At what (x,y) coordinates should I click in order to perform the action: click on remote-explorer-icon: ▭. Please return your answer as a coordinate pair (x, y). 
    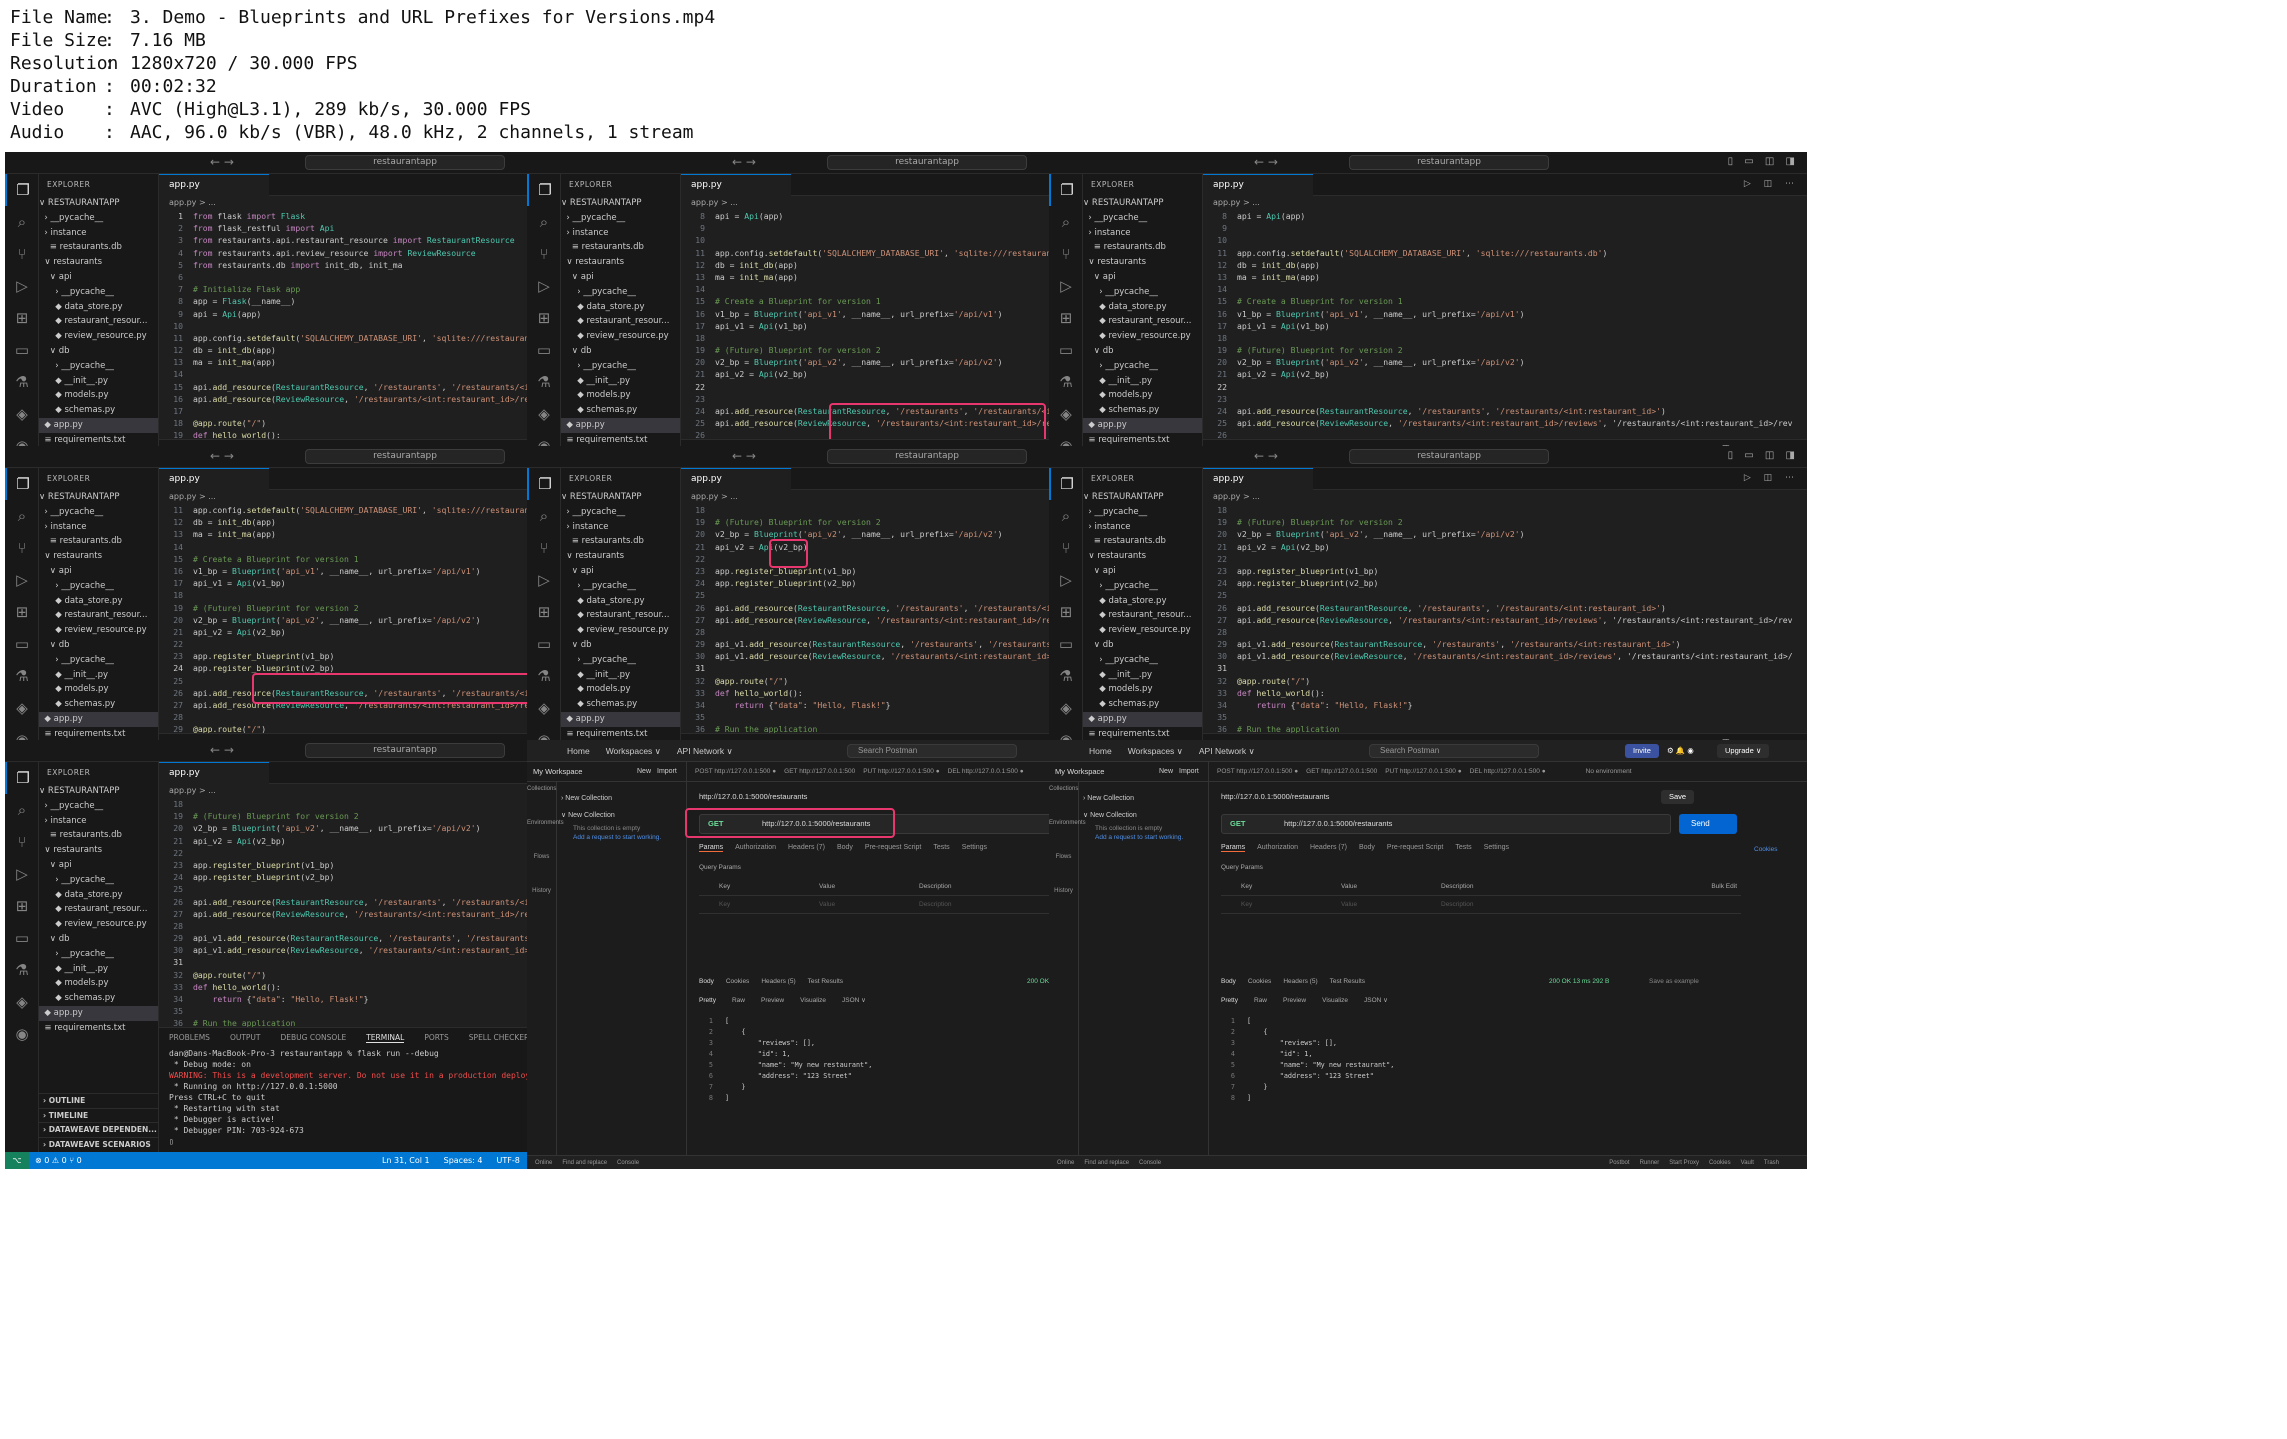
    Looking at the image, I should click on (22, 644).